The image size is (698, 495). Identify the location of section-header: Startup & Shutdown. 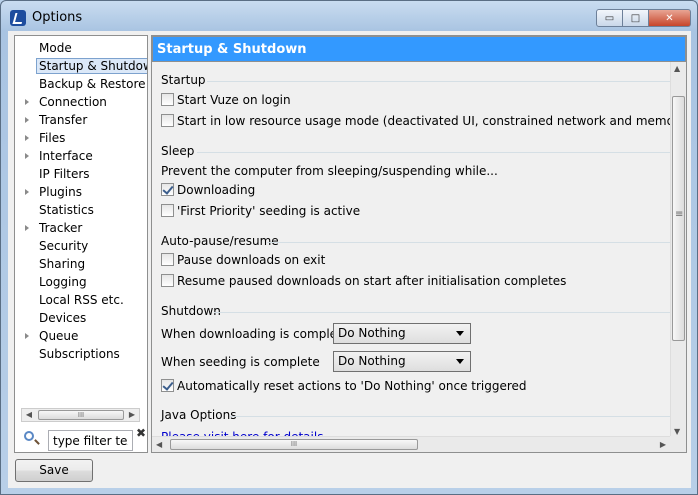
(419, 49).